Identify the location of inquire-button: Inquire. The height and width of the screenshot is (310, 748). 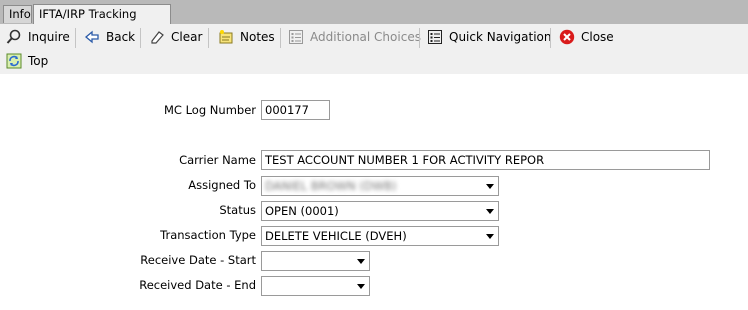
(38, 37).